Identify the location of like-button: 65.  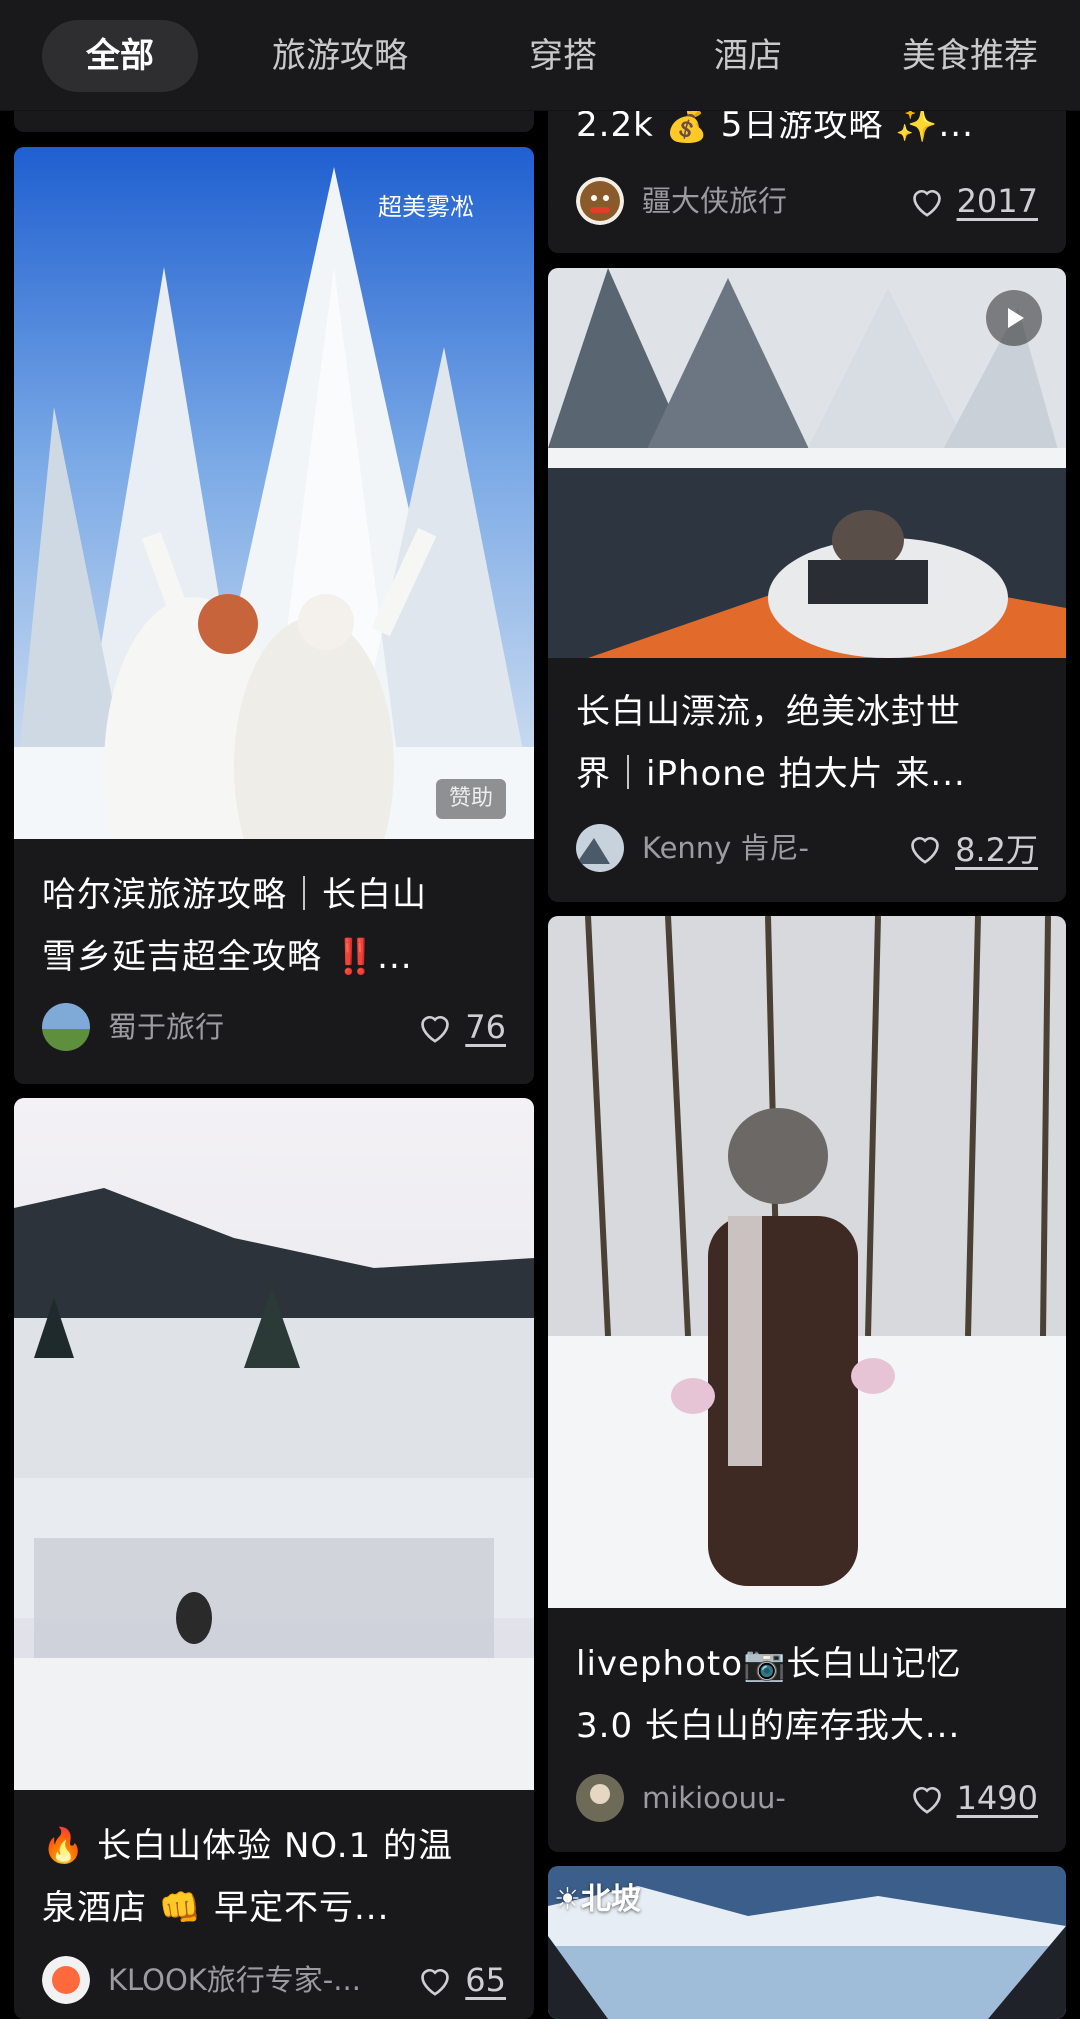
(460, 1980).